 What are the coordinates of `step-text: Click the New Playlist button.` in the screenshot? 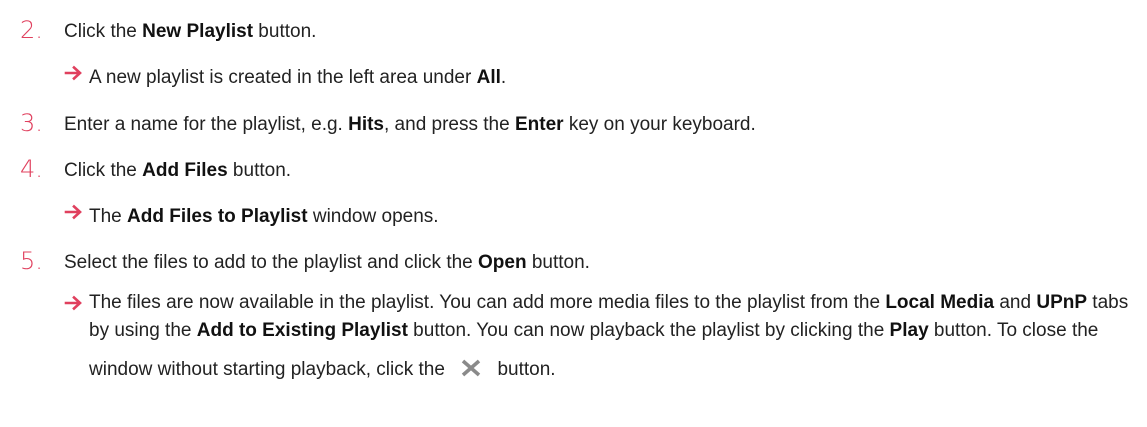 It's located at (190, 31).